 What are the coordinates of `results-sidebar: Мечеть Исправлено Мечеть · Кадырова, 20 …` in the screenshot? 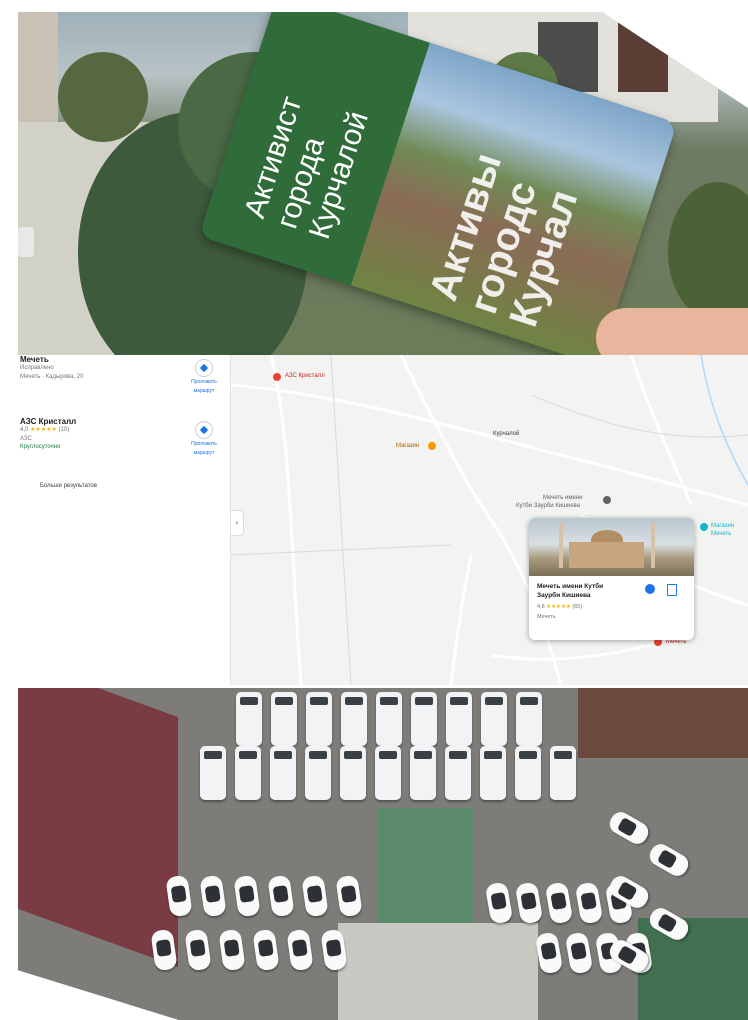 It's located at (115, 520).